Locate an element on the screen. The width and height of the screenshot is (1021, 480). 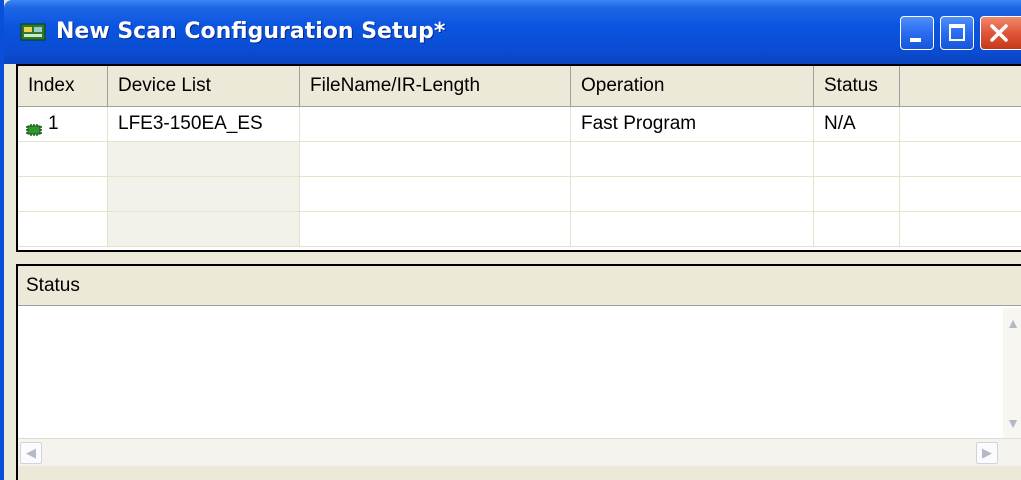
scroll-right-icon: ▶ is located at coordinates (987, 453).